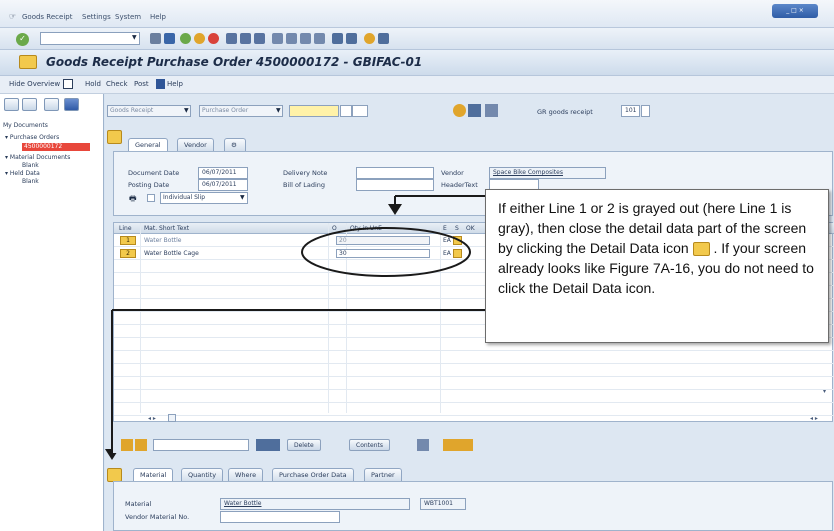  What do you see at coordinates (458, 445) in the screenshot?
I see `navigation-icons` at bounding box center [458, 445].